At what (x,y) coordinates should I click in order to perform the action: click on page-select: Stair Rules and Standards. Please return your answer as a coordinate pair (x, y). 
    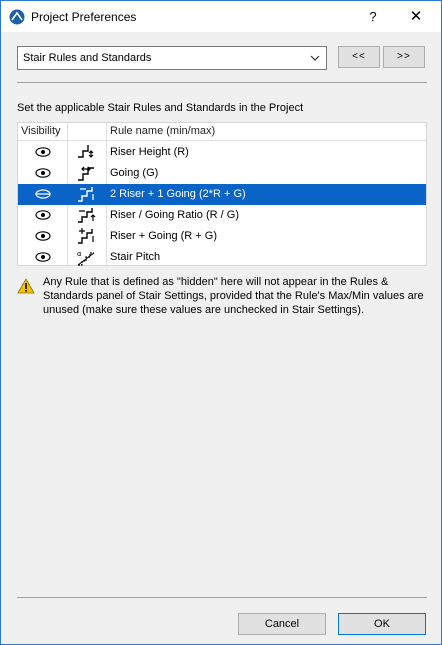
    Looking at the image, I should click on (172, 58).